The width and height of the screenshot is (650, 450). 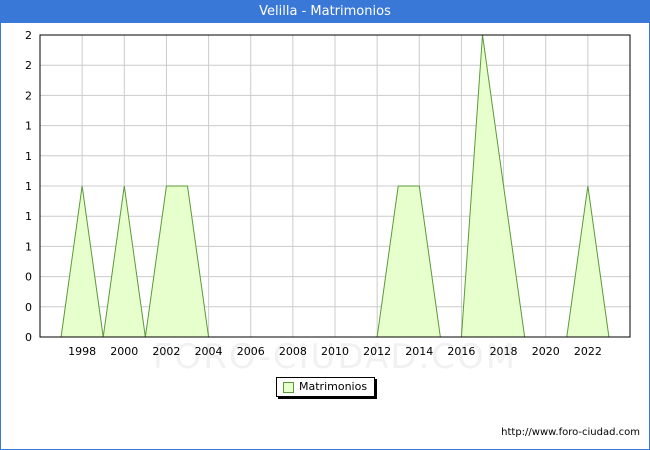 I want to click on x-tick-label: 2008, so click(x=293, y=351).